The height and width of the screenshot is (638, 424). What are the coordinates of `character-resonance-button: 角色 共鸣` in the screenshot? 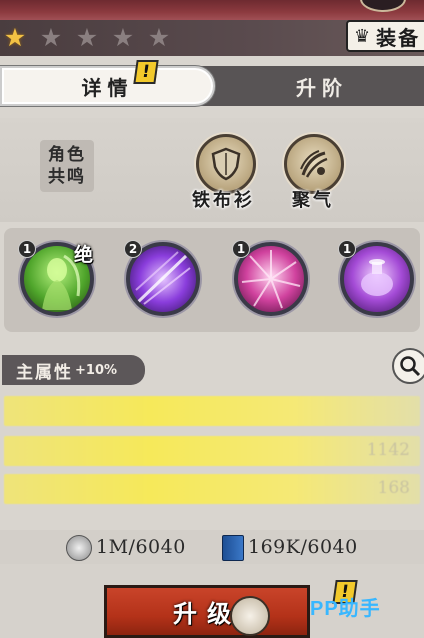 It's located at (67, 166).